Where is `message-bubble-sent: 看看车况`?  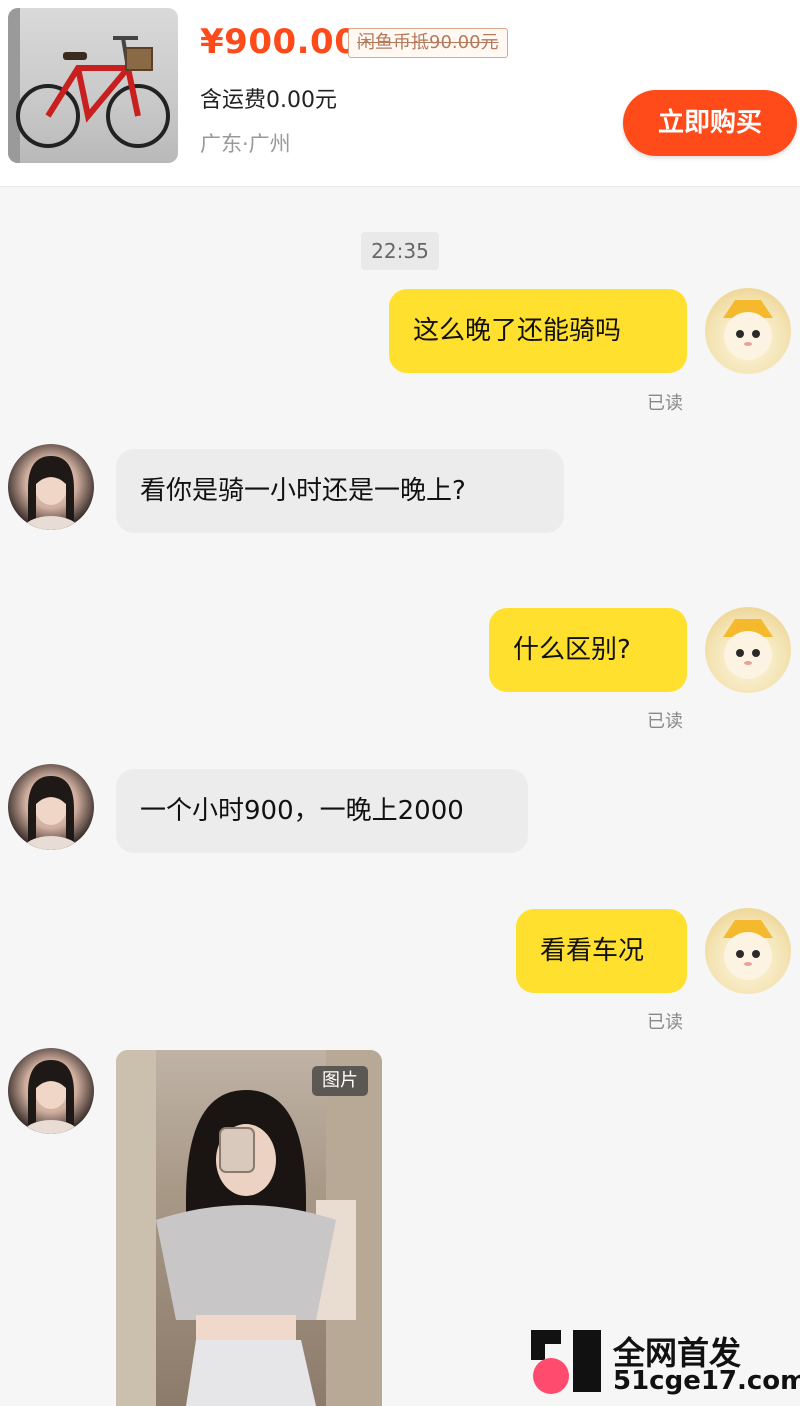
message-bubble-sent: 看看车况 is located at coordinates (601, 951).